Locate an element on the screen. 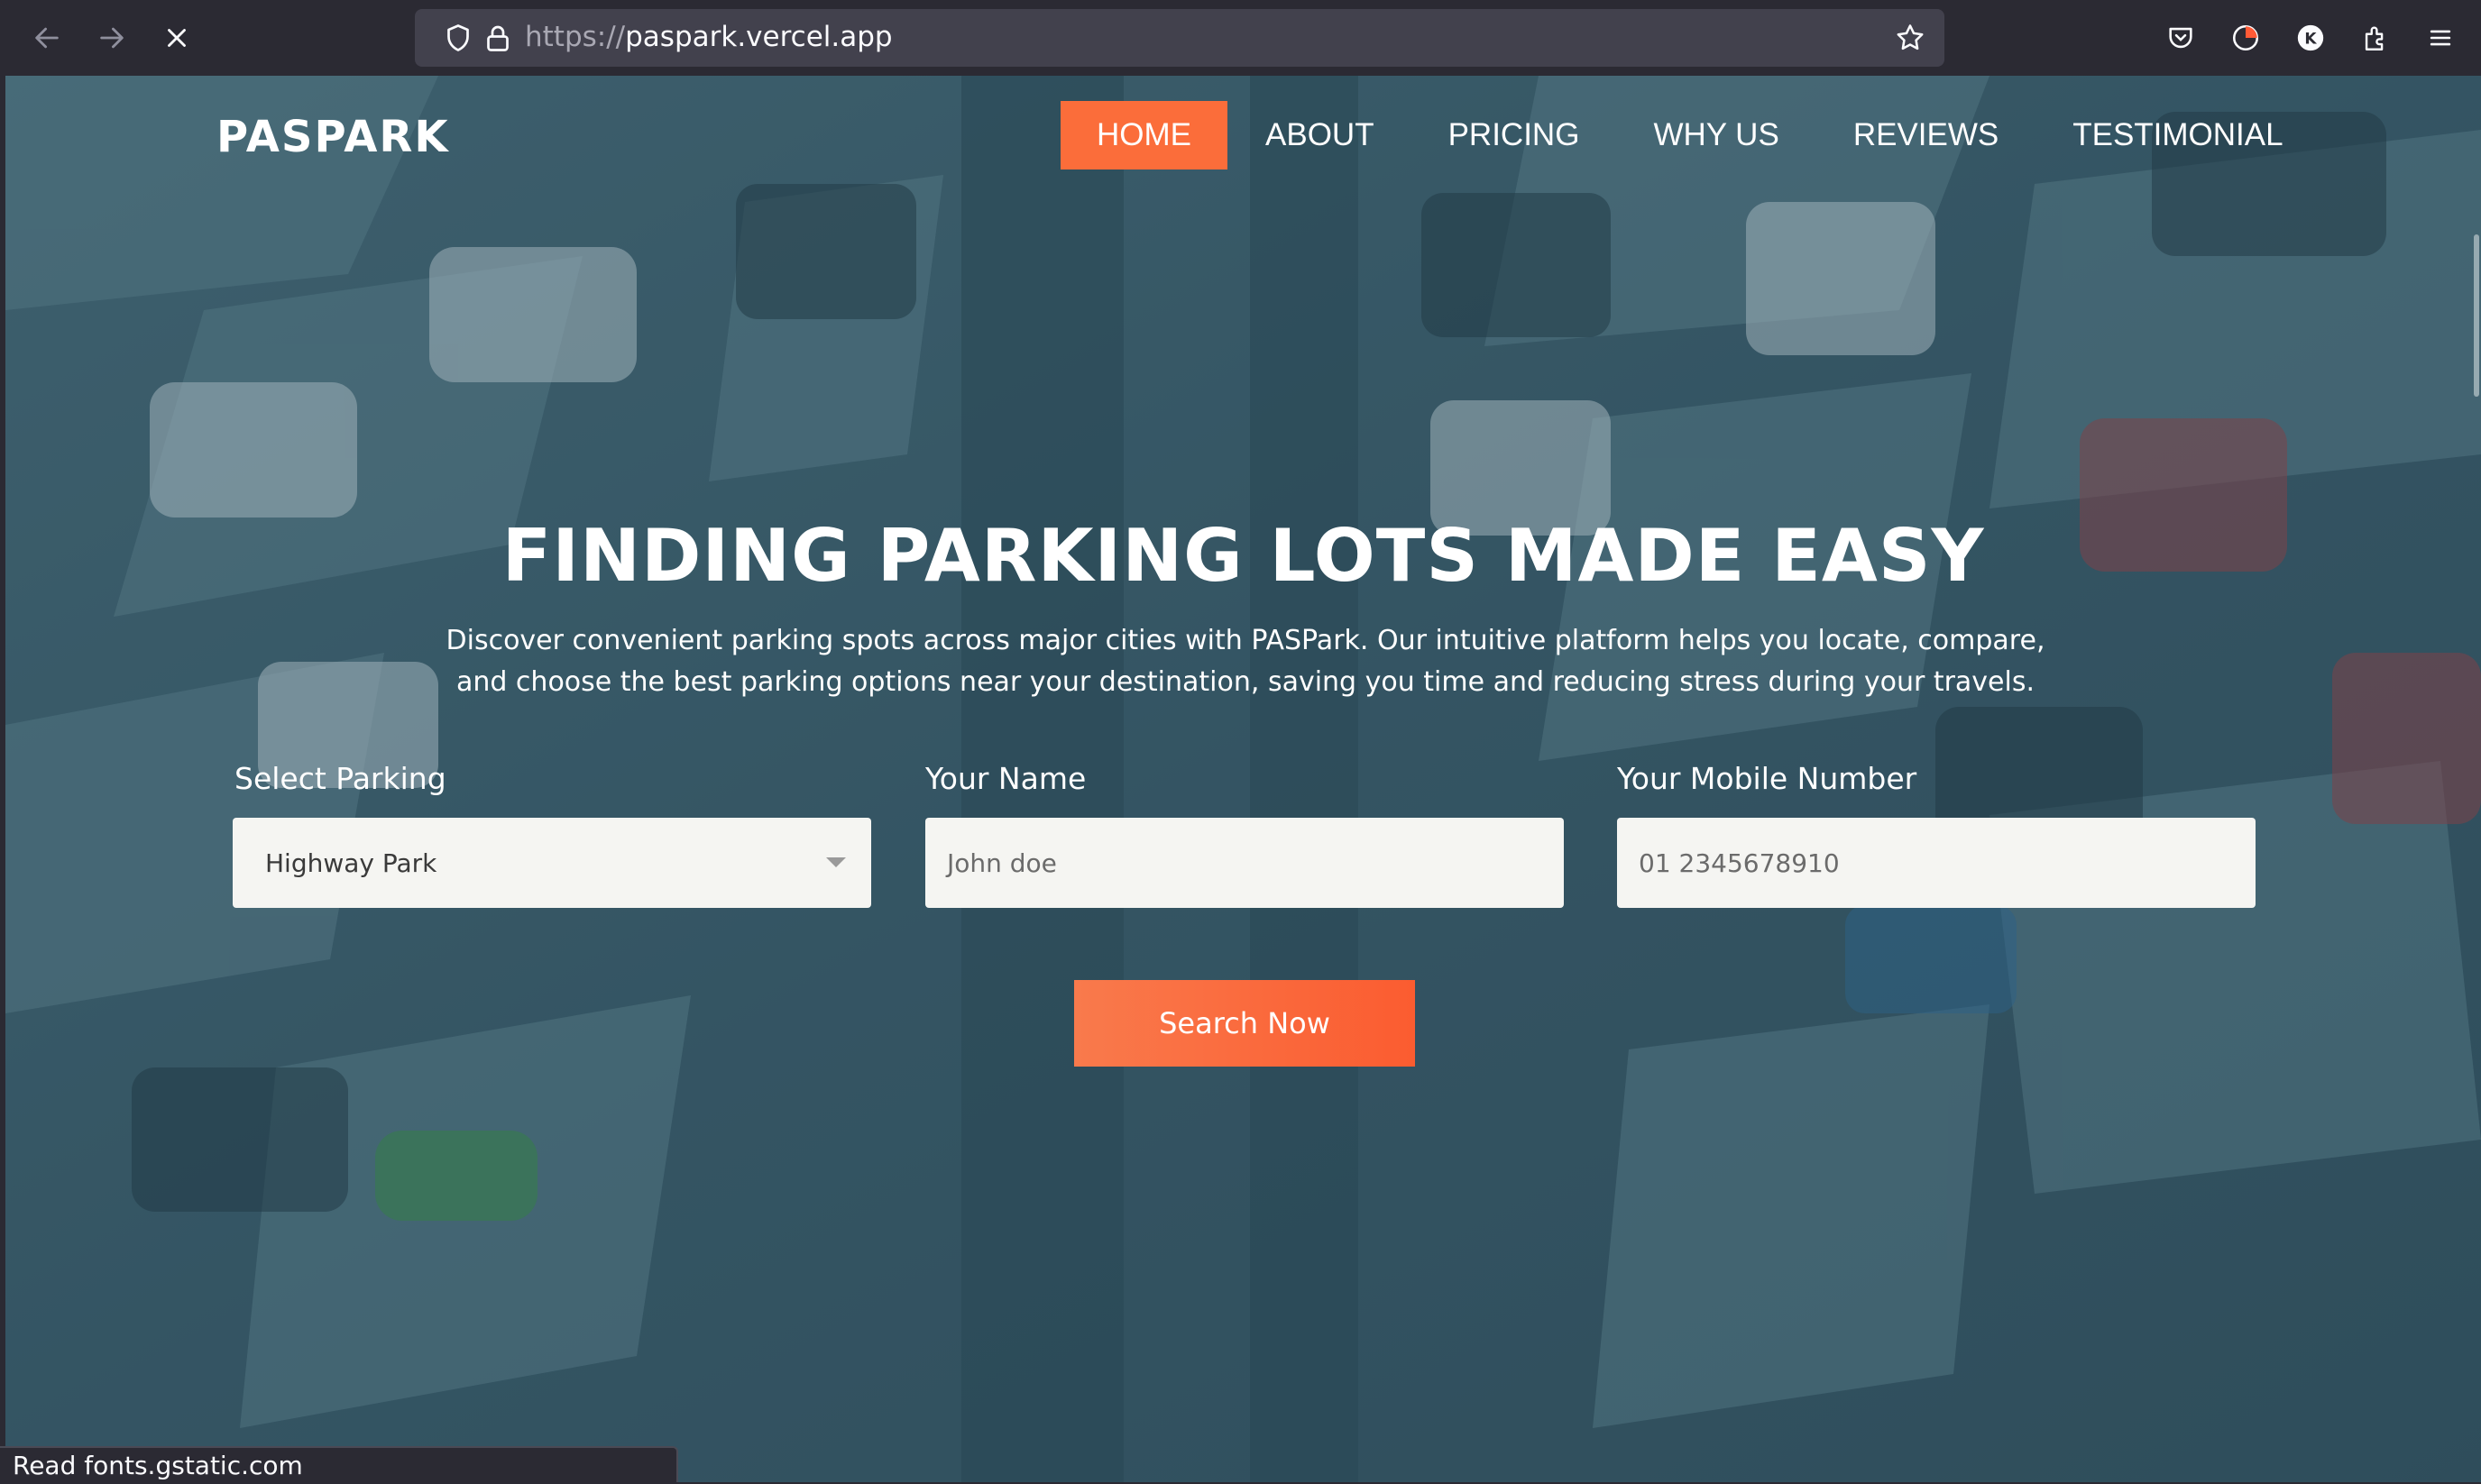 Image resolution: width=2481 pixels, height=1484 pixels. app-menu-button is located at coordinates (2440, 38).